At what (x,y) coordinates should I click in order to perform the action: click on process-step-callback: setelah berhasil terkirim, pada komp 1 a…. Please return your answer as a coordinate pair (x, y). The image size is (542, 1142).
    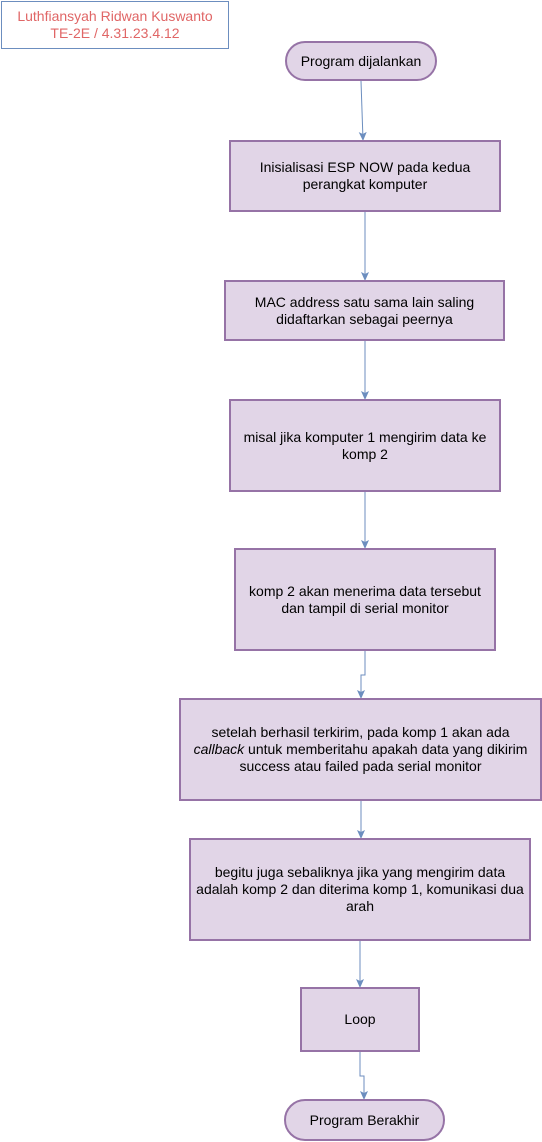
    Looking at the image, I should click on (360, 749).